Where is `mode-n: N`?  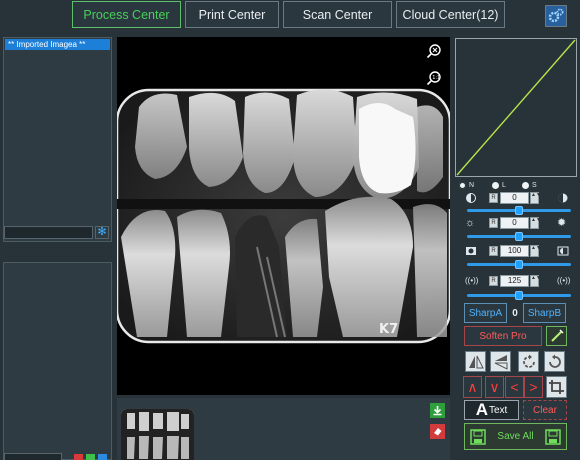 mode-n: N is located at coordinates (466, 185).